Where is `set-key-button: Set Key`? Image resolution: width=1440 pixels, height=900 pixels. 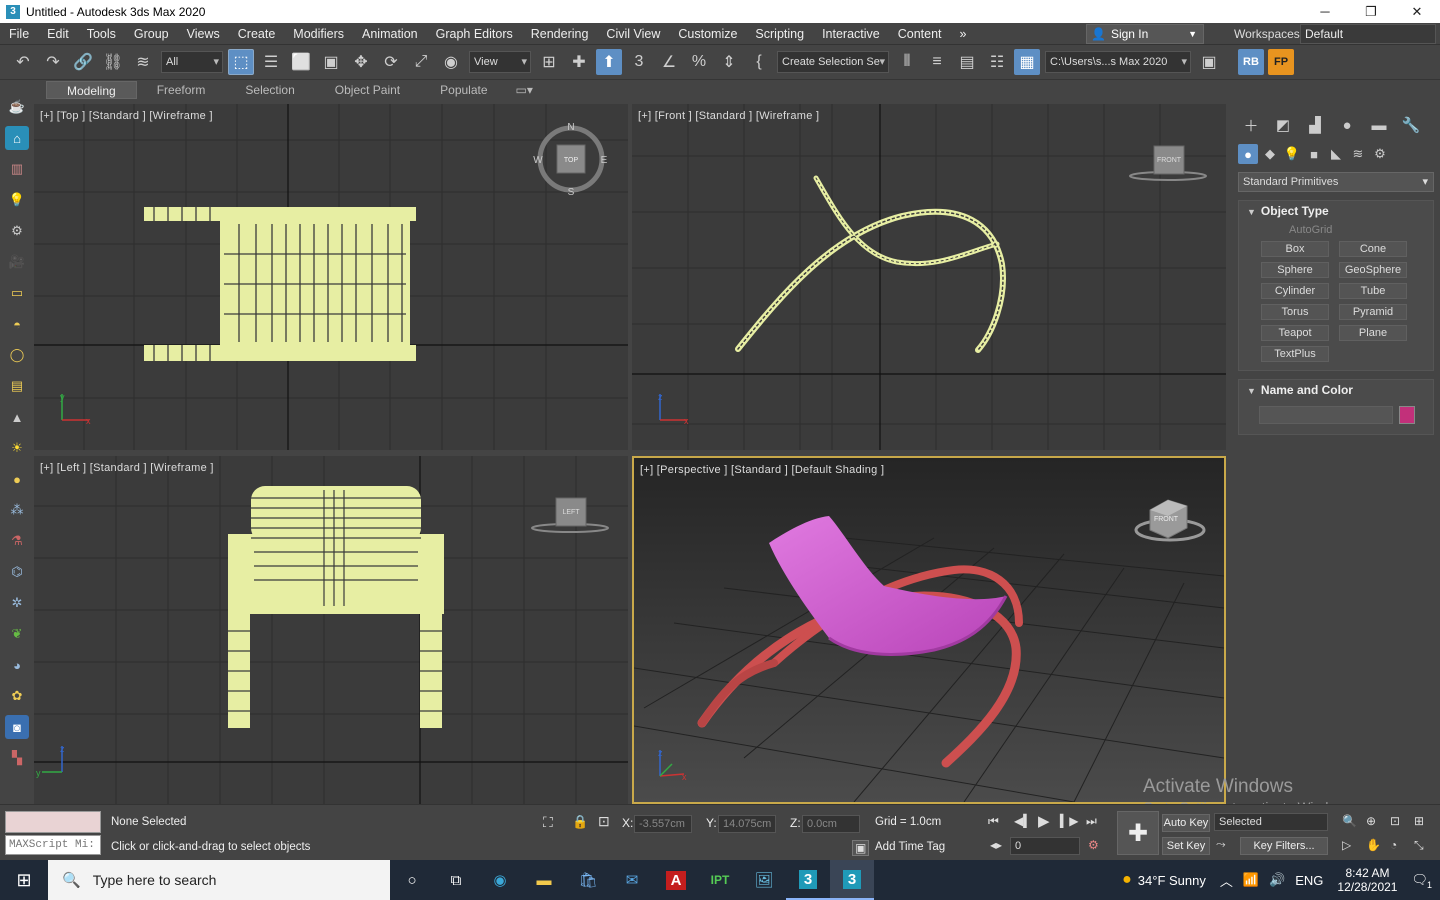
set-key-button: Set Key is located at coordinates (1186, 846).